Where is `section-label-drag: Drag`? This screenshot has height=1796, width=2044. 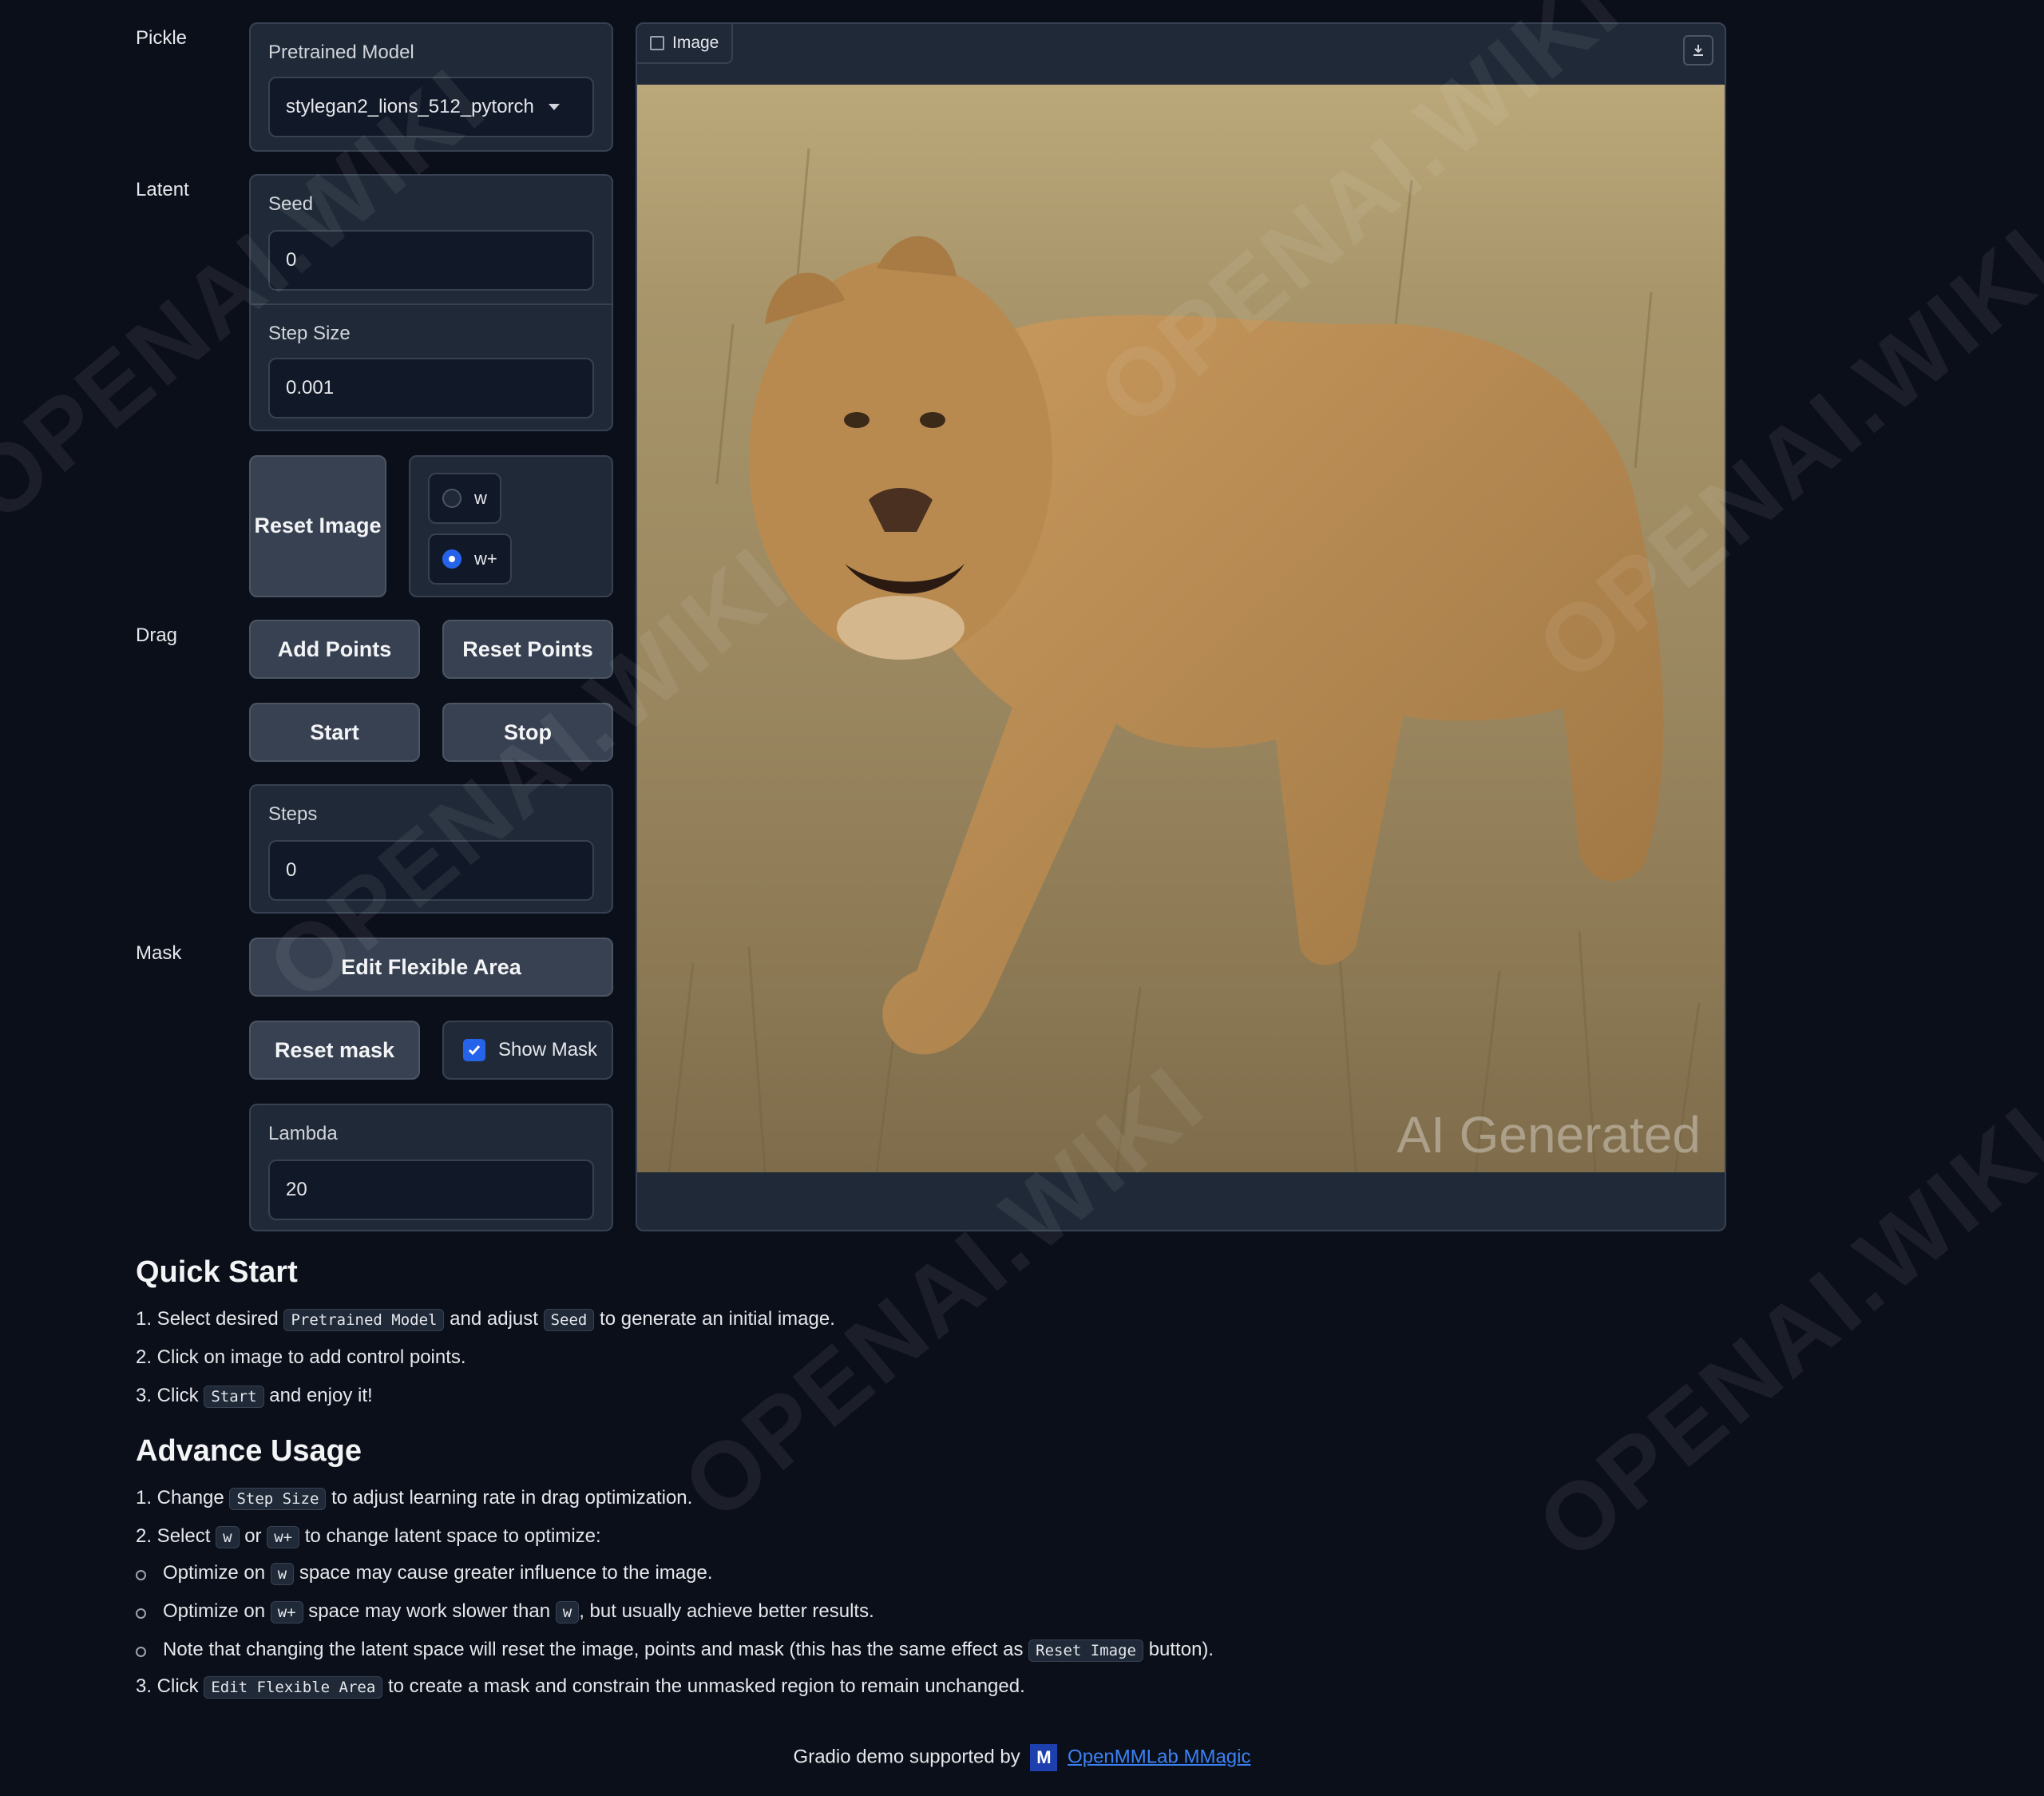
section-label-drag: Drag is located at coordinates (157, 635).